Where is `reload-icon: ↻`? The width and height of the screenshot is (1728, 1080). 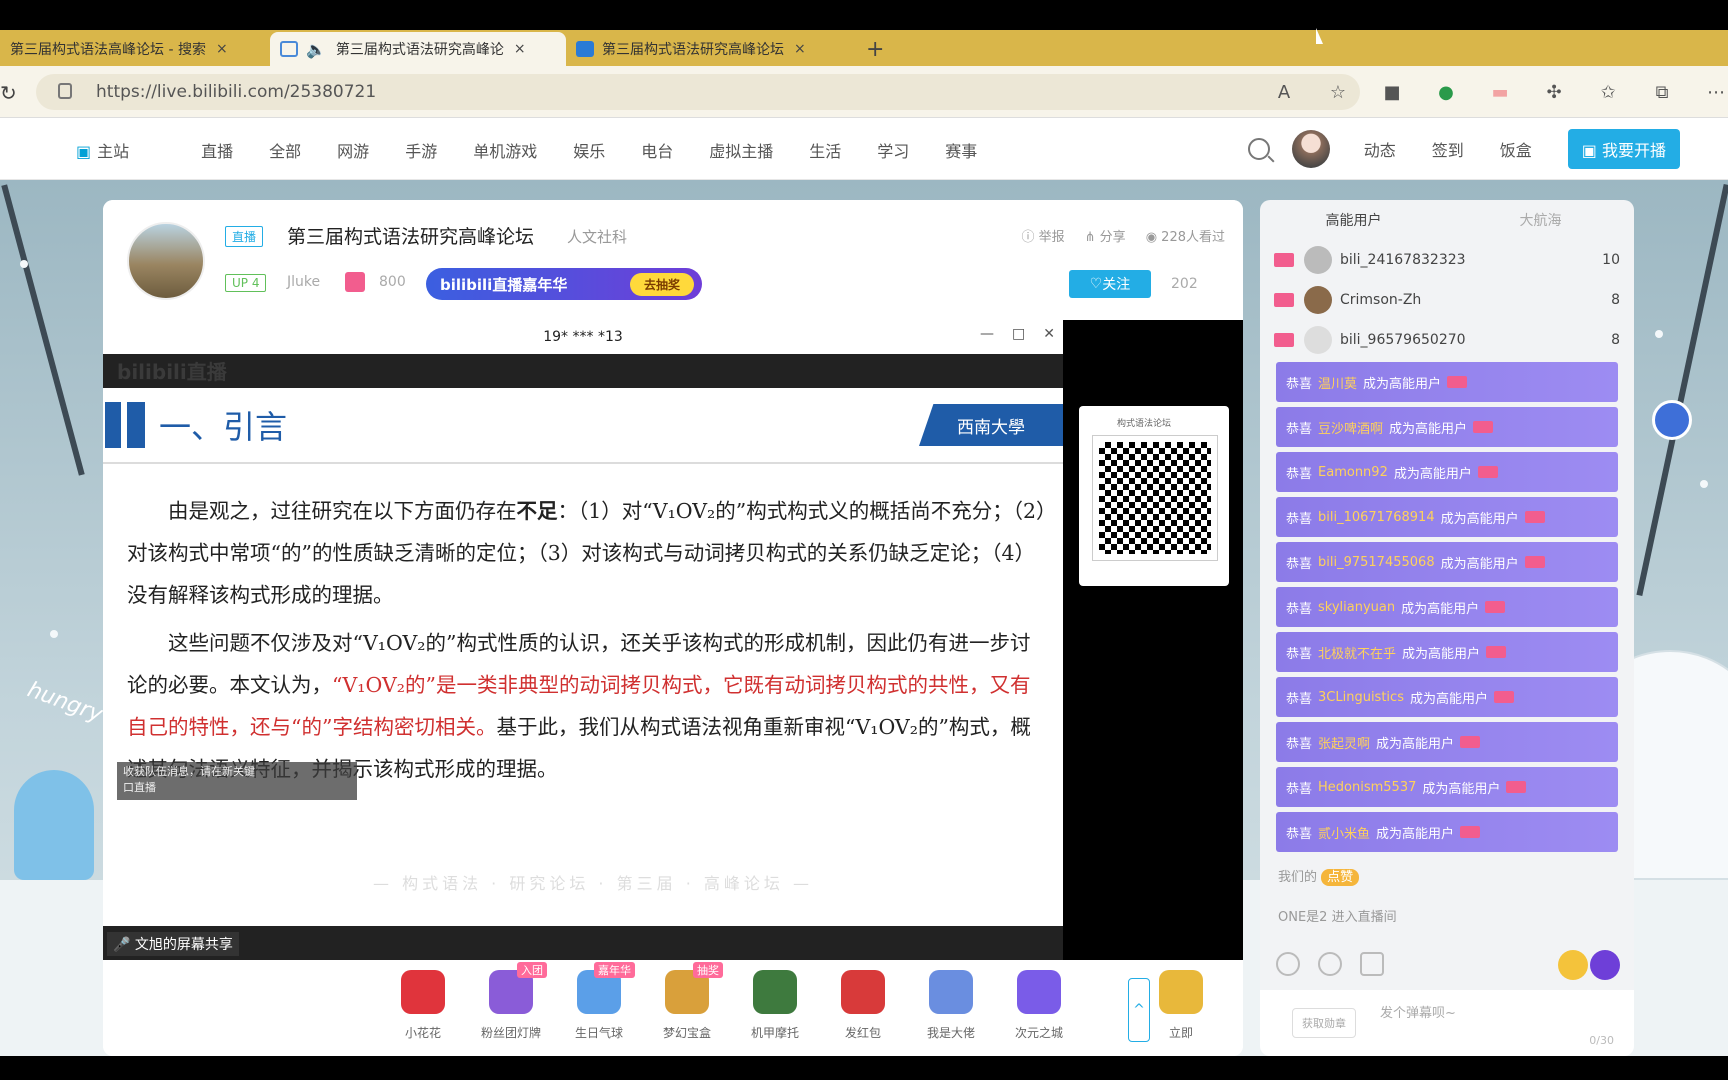 reload-icon: ↻ is located at coordinates (8, 93).